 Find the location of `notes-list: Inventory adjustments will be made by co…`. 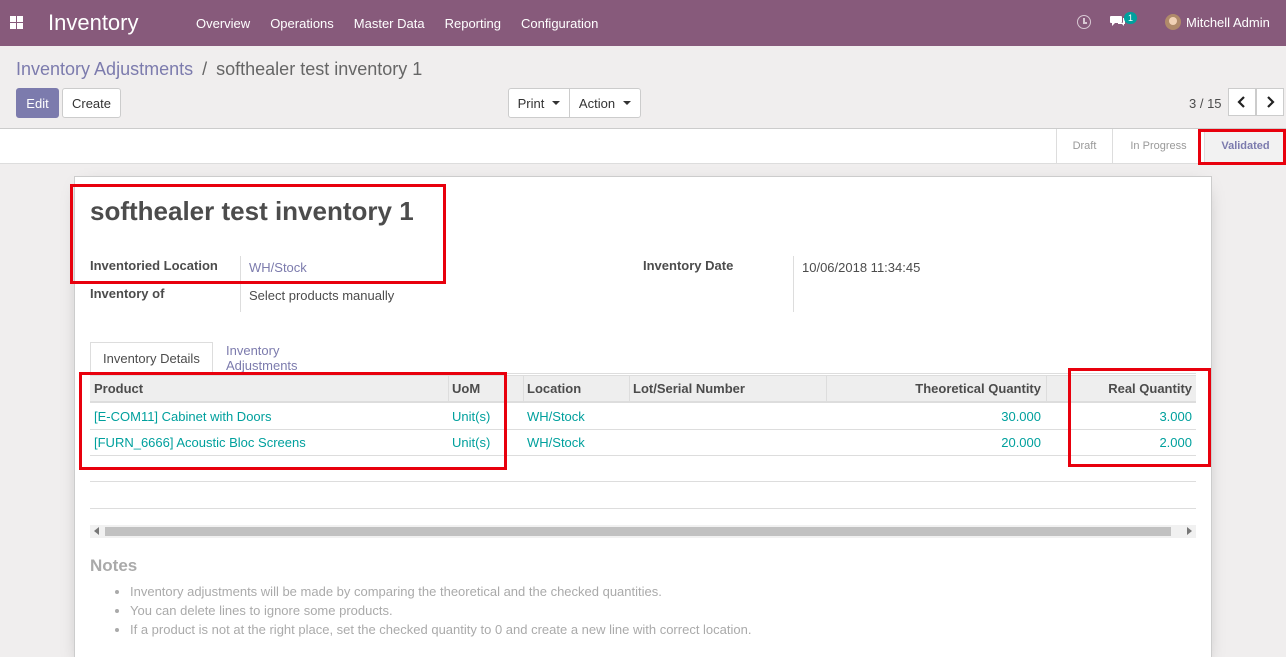

notes-list: Inventory adjustments will be made by co… is located at coordinates (433, 611).